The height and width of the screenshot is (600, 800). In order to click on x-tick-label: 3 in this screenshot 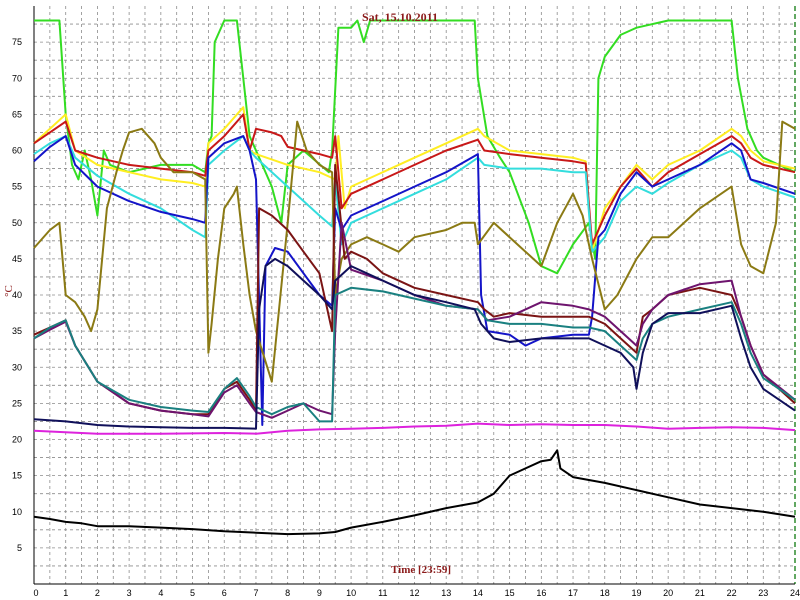, I will do `click(129, 593)`.